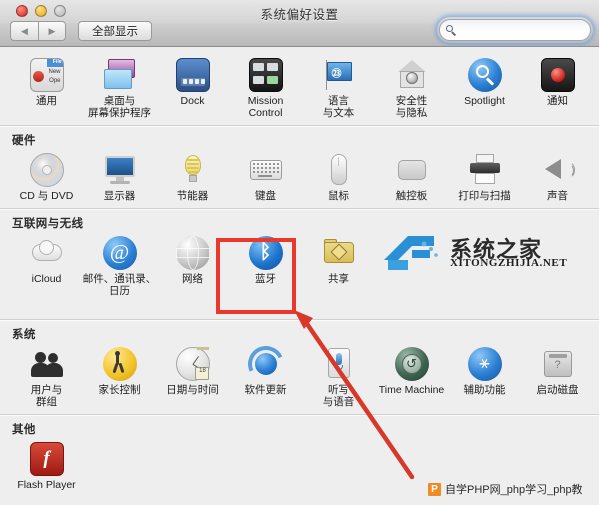 The image size is (599, 505). I want to click on pref-item-trackpad: 触控板, so click(411, 176).